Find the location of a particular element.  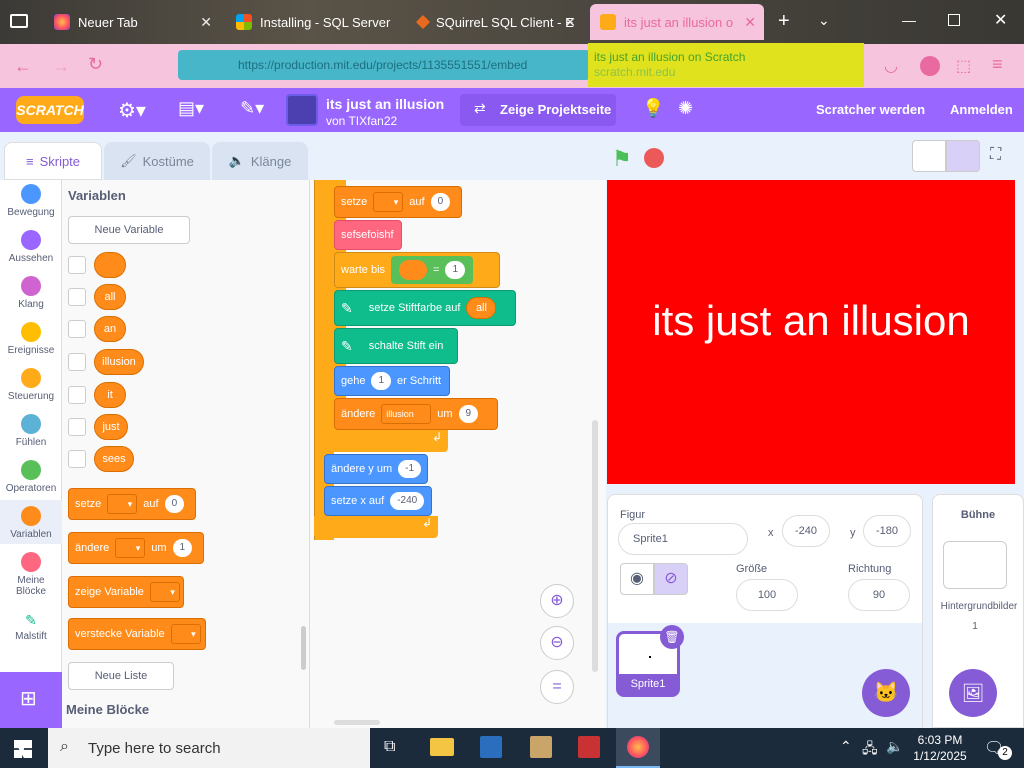

stage-selector-panel: Bühne Hintergrundbilder 1 🖼 is located at coordinates (978, 611).